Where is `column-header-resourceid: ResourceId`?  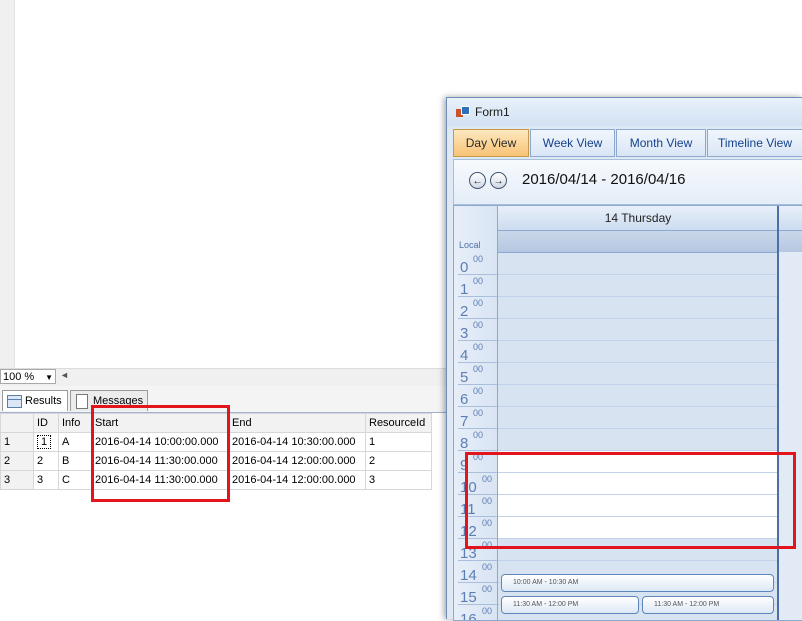 column-header-resourceid: ResourceId is located at coordinates (398, 423).